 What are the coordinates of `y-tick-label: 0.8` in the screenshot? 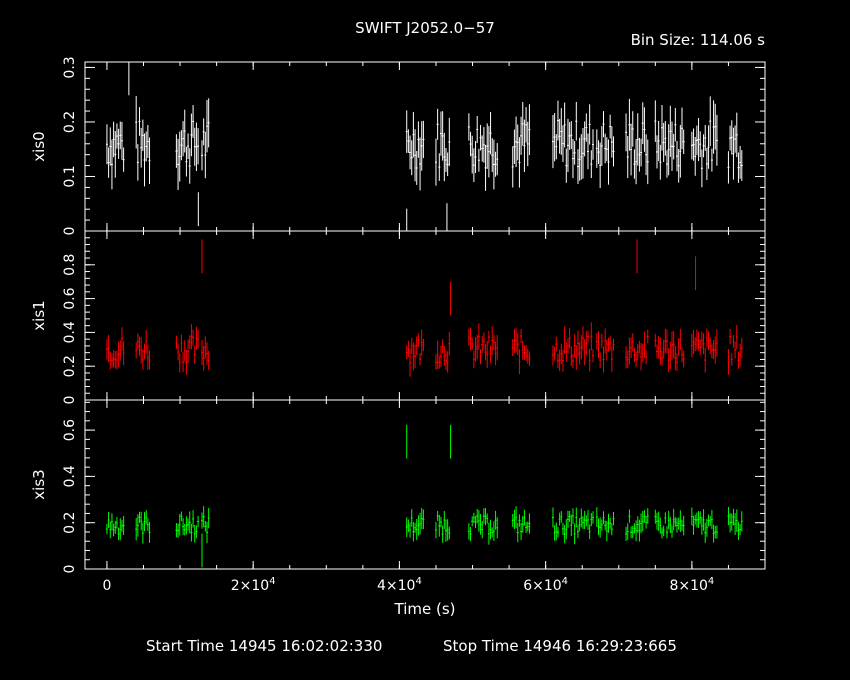 It's located at (70, 265).